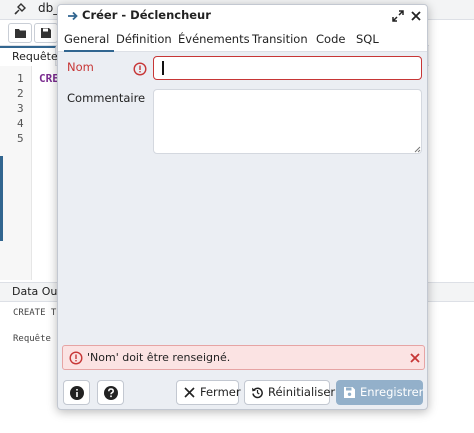 The image size is (474, 433). Describe the element at coordinates (106, 98) in the screenshot. I see `comment-label: Commentaire` at that location.